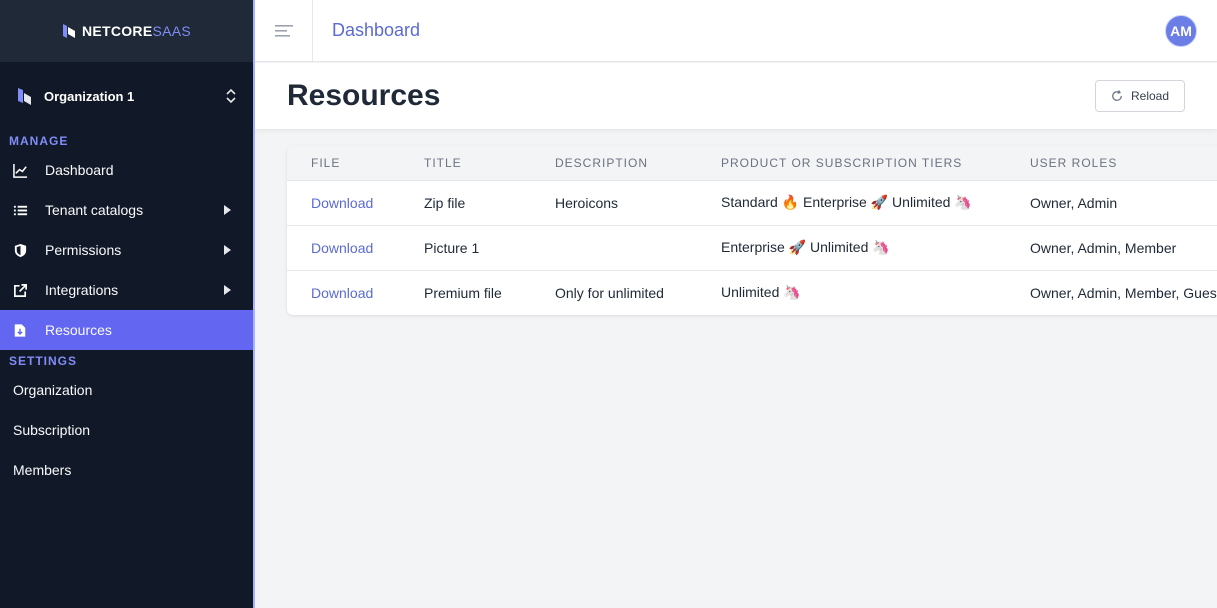 The width and height of the screenshot is (1217, 608). I want to click on column-header-user-roles: USER ROLES, so click(1111, 163).